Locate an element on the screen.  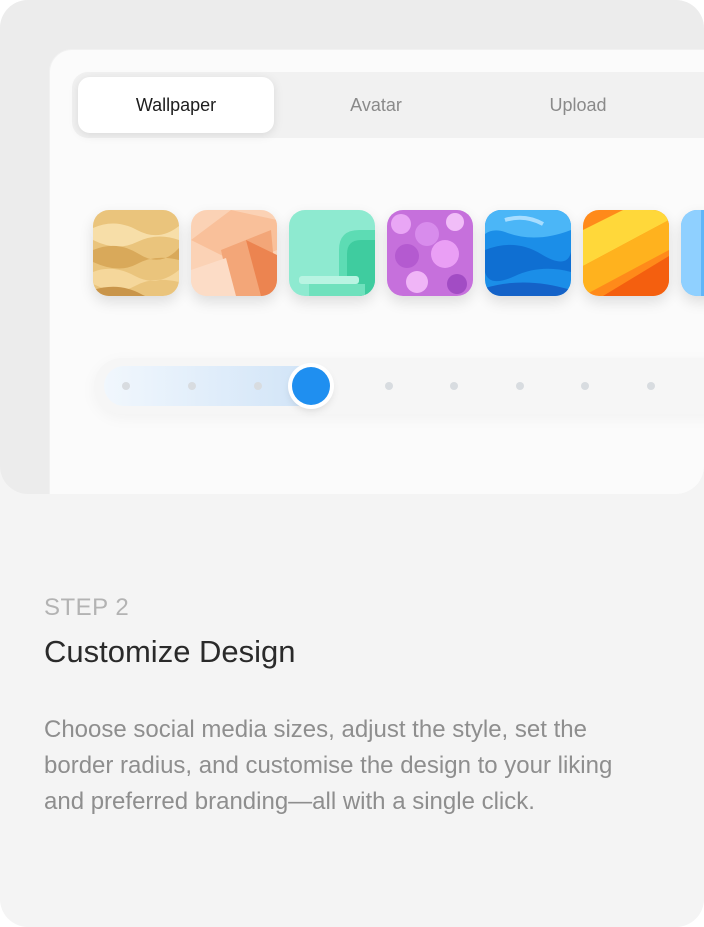
wallpaper-blue-liquid is located at coordinates (528, 253).